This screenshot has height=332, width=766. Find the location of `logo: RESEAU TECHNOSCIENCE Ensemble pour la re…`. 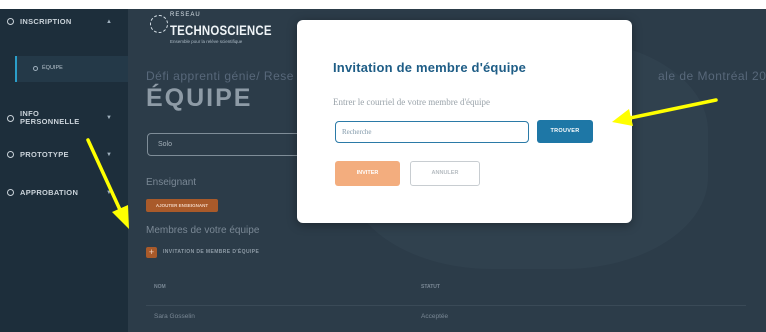

logo: RESEAU TECHNOSCIENCE Ensemble pour la re… is located at coordinates (209, 33).